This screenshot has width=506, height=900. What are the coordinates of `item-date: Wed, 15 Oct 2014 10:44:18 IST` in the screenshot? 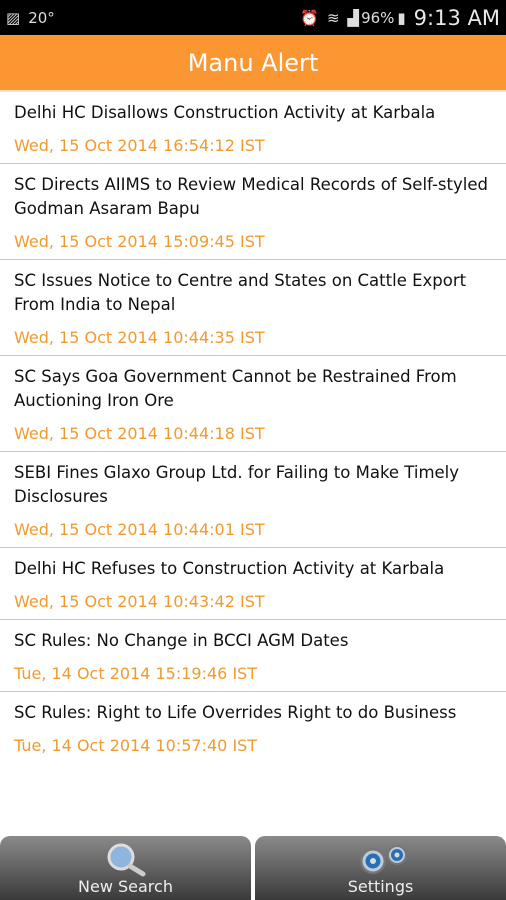 It's located at (139, 433).